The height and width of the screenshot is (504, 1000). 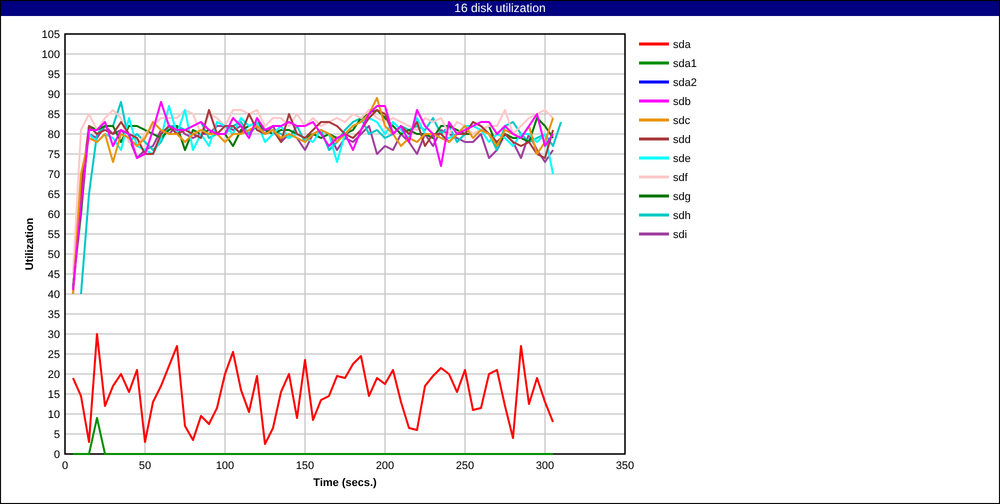 I want to click on tick-label: 40, so click(x=54, y=295).